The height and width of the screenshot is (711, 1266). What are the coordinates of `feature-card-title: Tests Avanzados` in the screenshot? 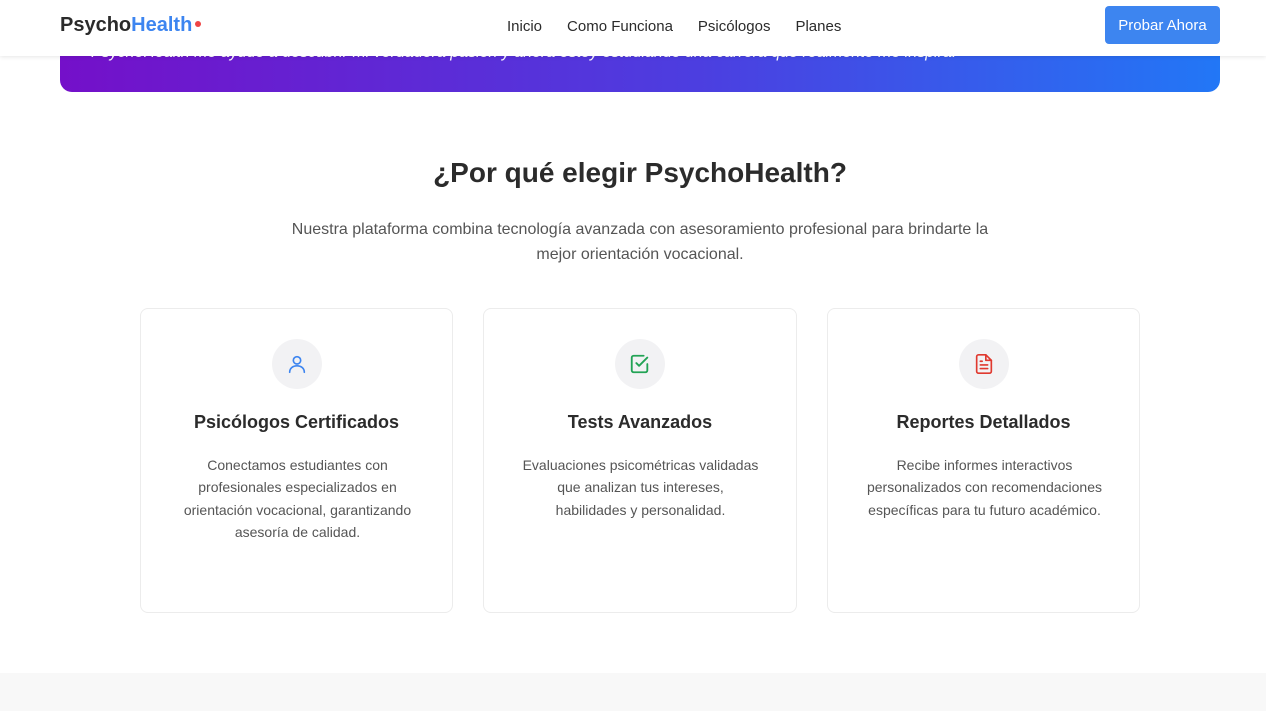 It's located at (640, 422).